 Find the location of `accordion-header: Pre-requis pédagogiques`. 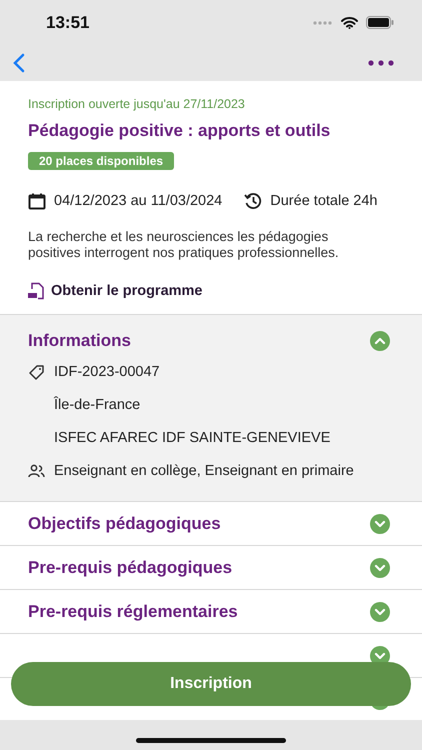

accordion-header: Pre-requis pédagogiques is located at coordinates (211, 567).